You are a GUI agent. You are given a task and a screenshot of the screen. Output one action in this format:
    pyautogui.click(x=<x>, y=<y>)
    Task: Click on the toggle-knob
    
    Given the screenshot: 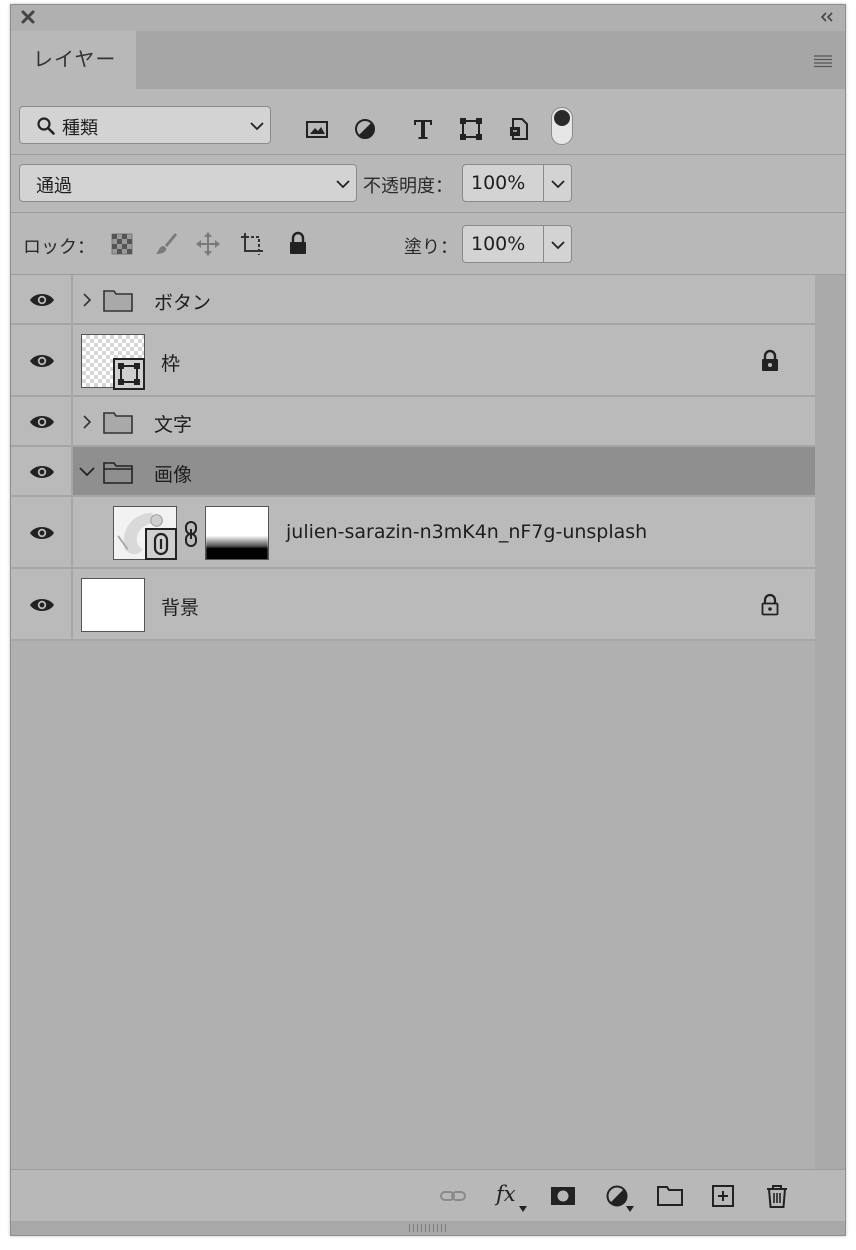 What is the action you would take?
    pyautogui.click(x=562, y=118)
    